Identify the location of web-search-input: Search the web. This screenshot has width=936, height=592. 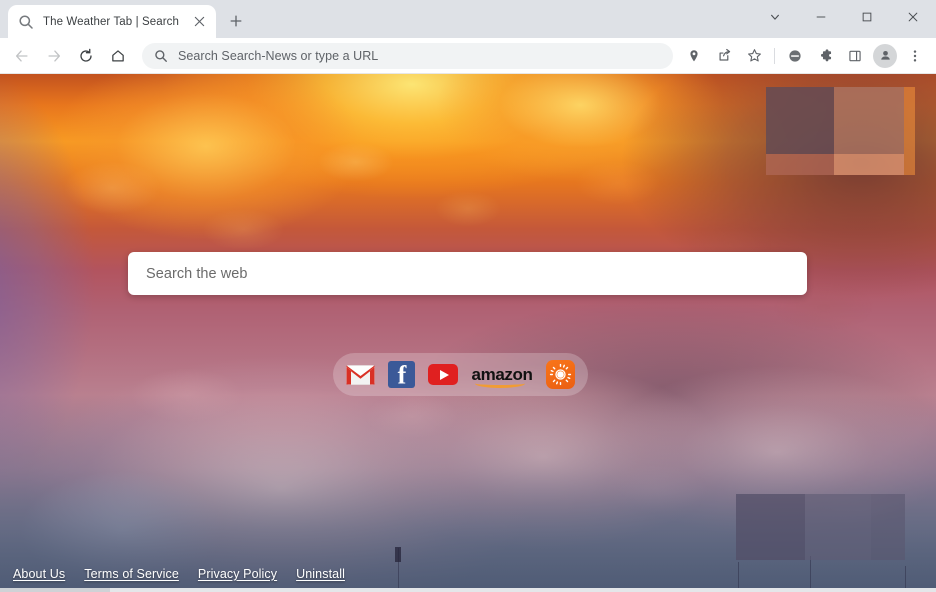
(467, 273).